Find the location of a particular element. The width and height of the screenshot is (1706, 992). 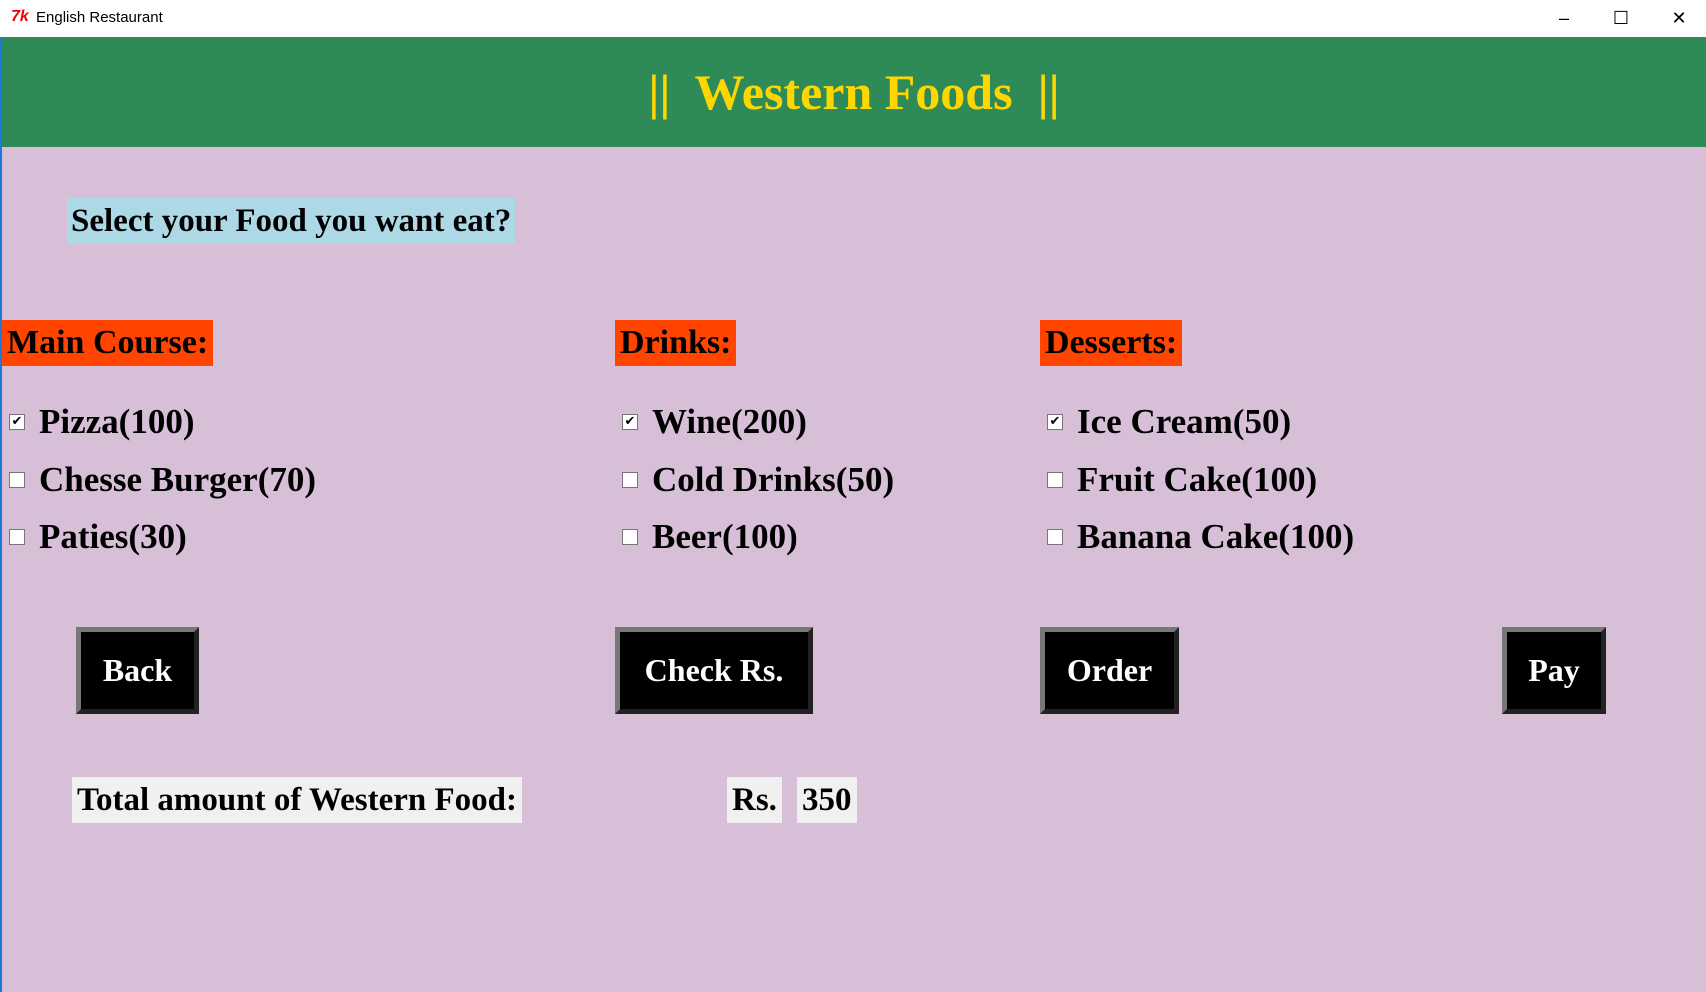

prompt-label: Select your Food you want eat? is located at coordinates (291, 221).